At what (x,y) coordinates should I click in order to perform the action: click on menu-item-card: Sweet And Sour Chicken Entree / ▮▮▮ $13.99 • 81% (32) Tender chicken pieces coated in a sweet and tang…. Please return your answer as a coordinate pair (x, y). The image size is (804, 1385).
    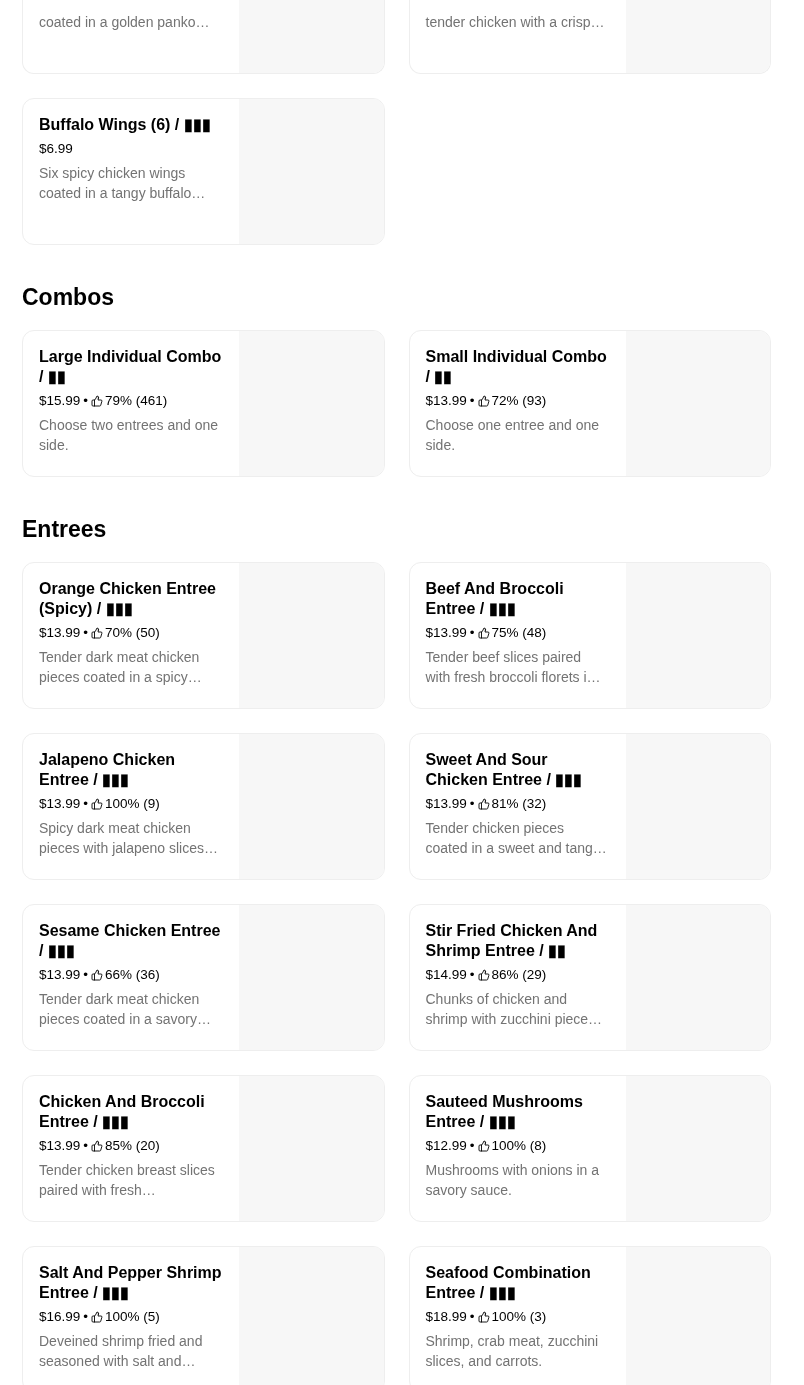
    Looking at the image, I should click on (589, 806).